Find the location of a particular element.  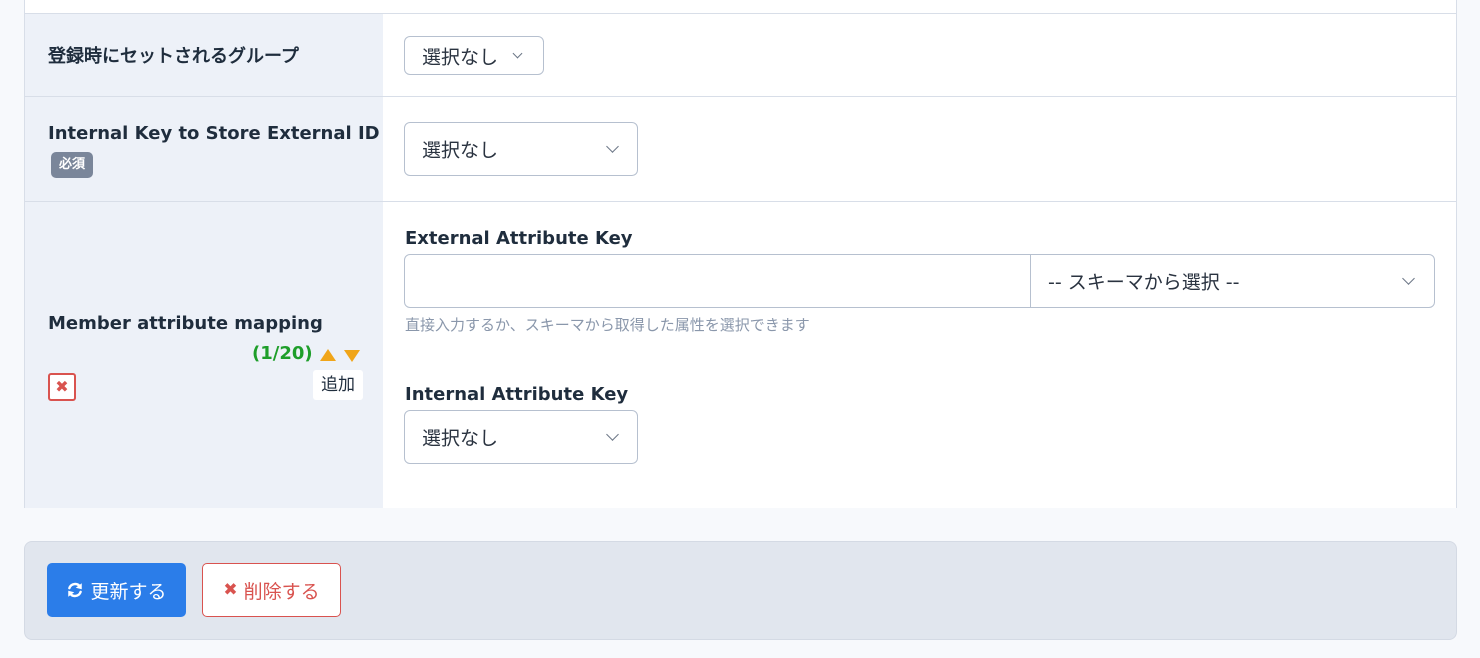

internal-key-select: 選択なし is located at coordinates (521, 149).